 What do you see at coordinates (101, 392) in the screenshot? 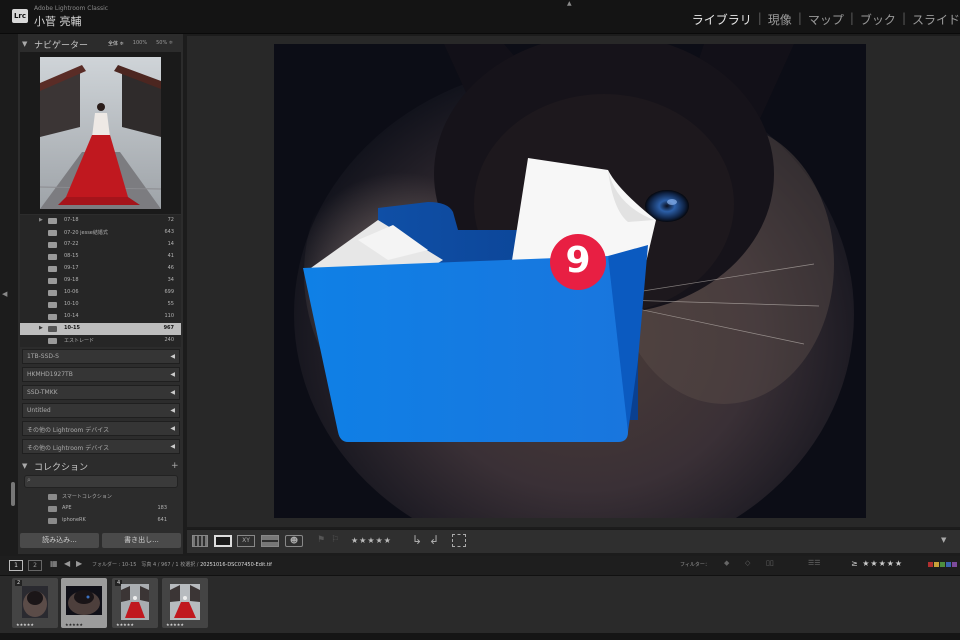
I see `volume-row: SSD-TMKK ◀` at bounding box center [101, 392].